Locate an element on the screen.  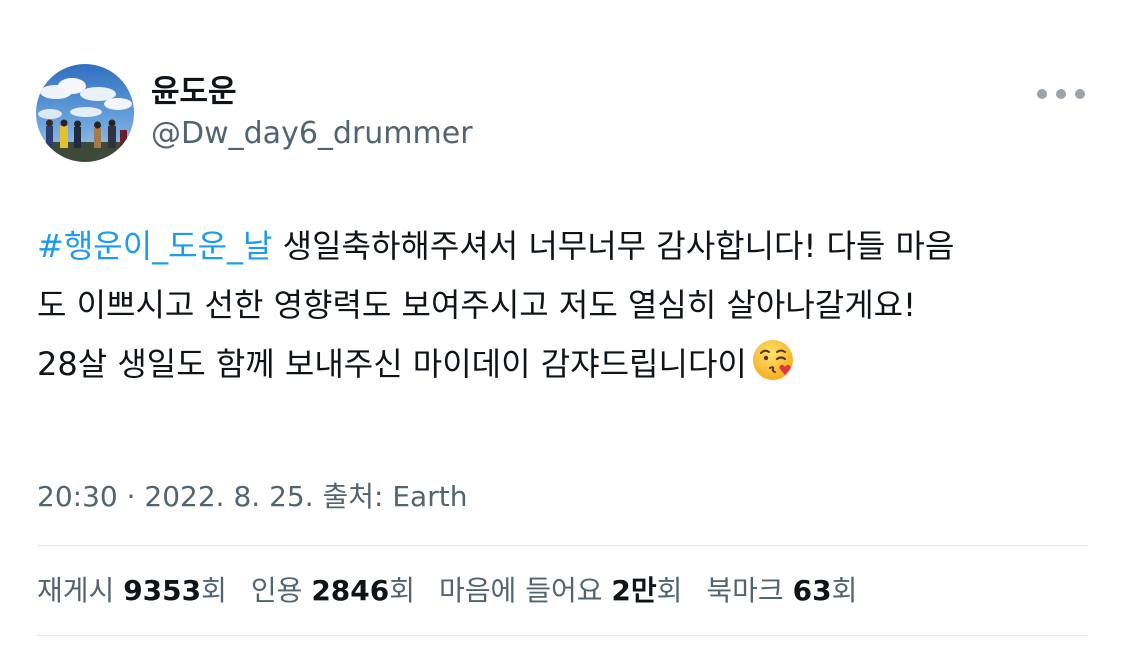
hashtag-link: #행운이_도운_날 is located at coordinates (154, 246).